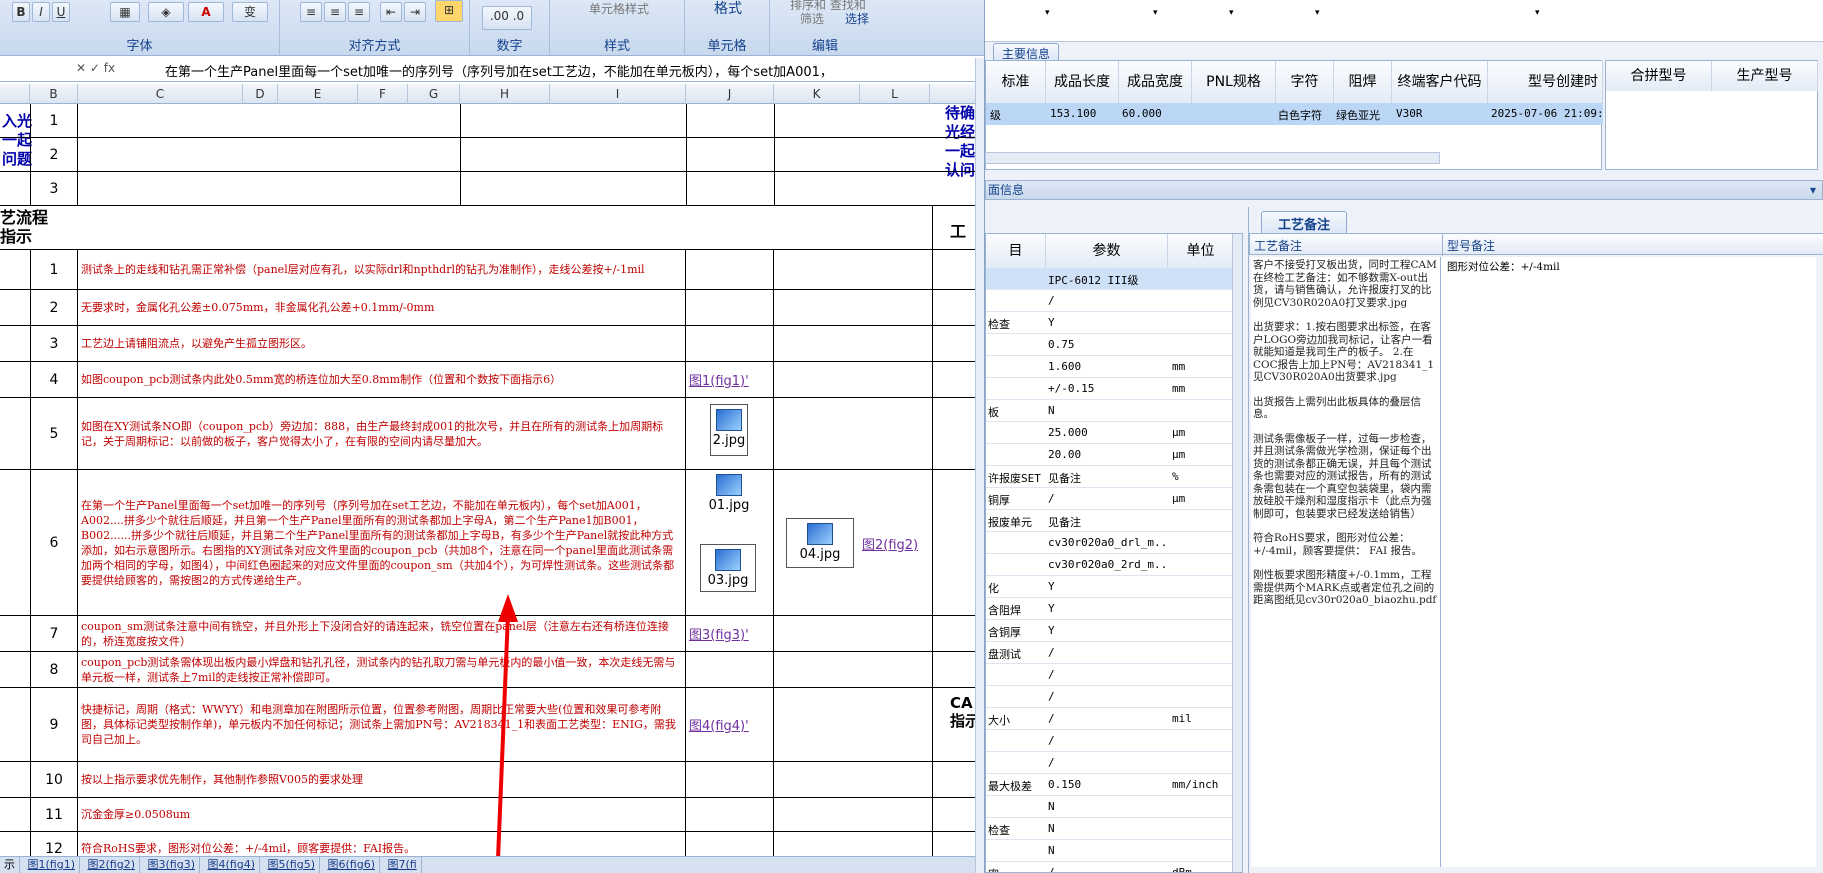  I want to click on align-left-button: ≡, so click(311, 12).